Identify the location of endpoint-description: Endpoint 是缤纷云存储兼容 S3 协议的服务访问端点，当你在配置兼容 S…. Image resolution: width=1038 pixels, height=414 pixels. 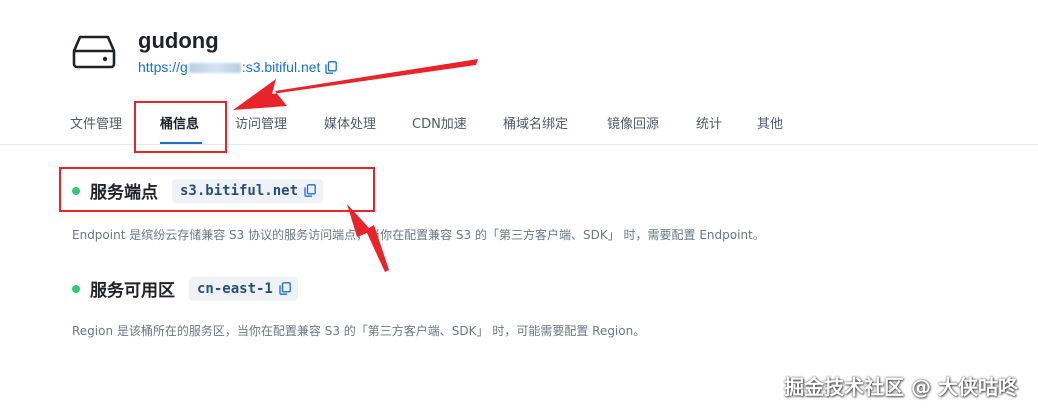
(418, 235).